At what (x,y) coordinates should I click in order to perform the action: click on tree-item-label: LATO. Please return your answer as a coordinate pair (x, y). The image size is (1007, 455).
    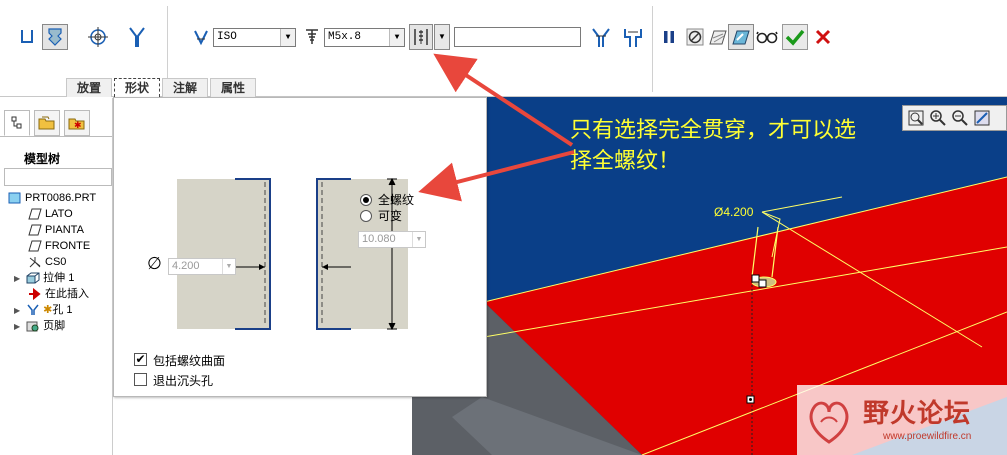
    Looking at the image, I should click on (59, 214).